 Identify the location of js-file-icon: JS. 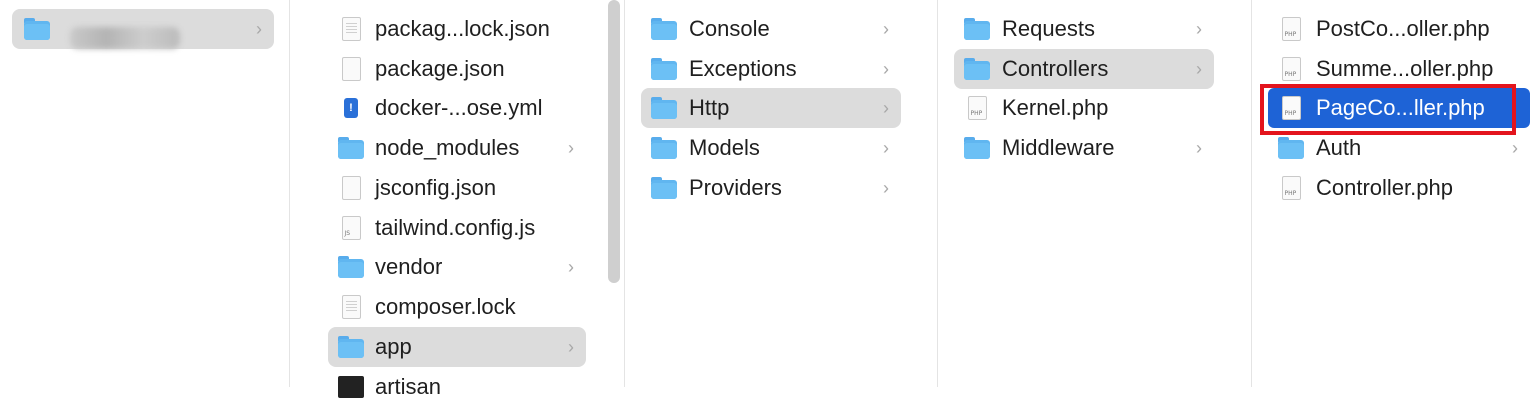
(351, 228).